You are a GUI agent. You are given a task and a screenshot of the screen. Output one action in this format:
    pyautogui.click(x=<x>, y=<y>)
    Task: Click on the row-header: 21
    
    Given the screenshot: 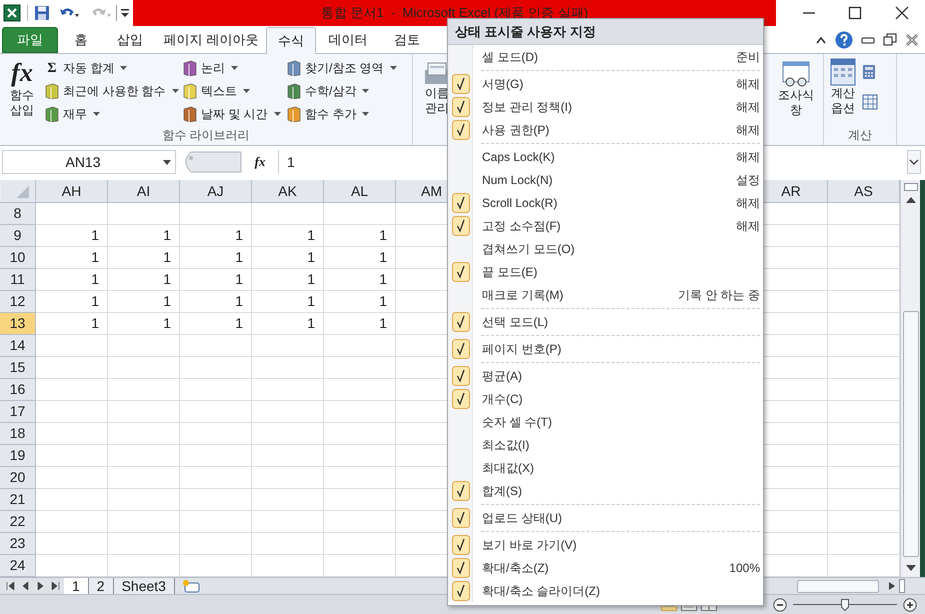 What is the action you would take?
    pyautogui.click(x=18, y=500)
    